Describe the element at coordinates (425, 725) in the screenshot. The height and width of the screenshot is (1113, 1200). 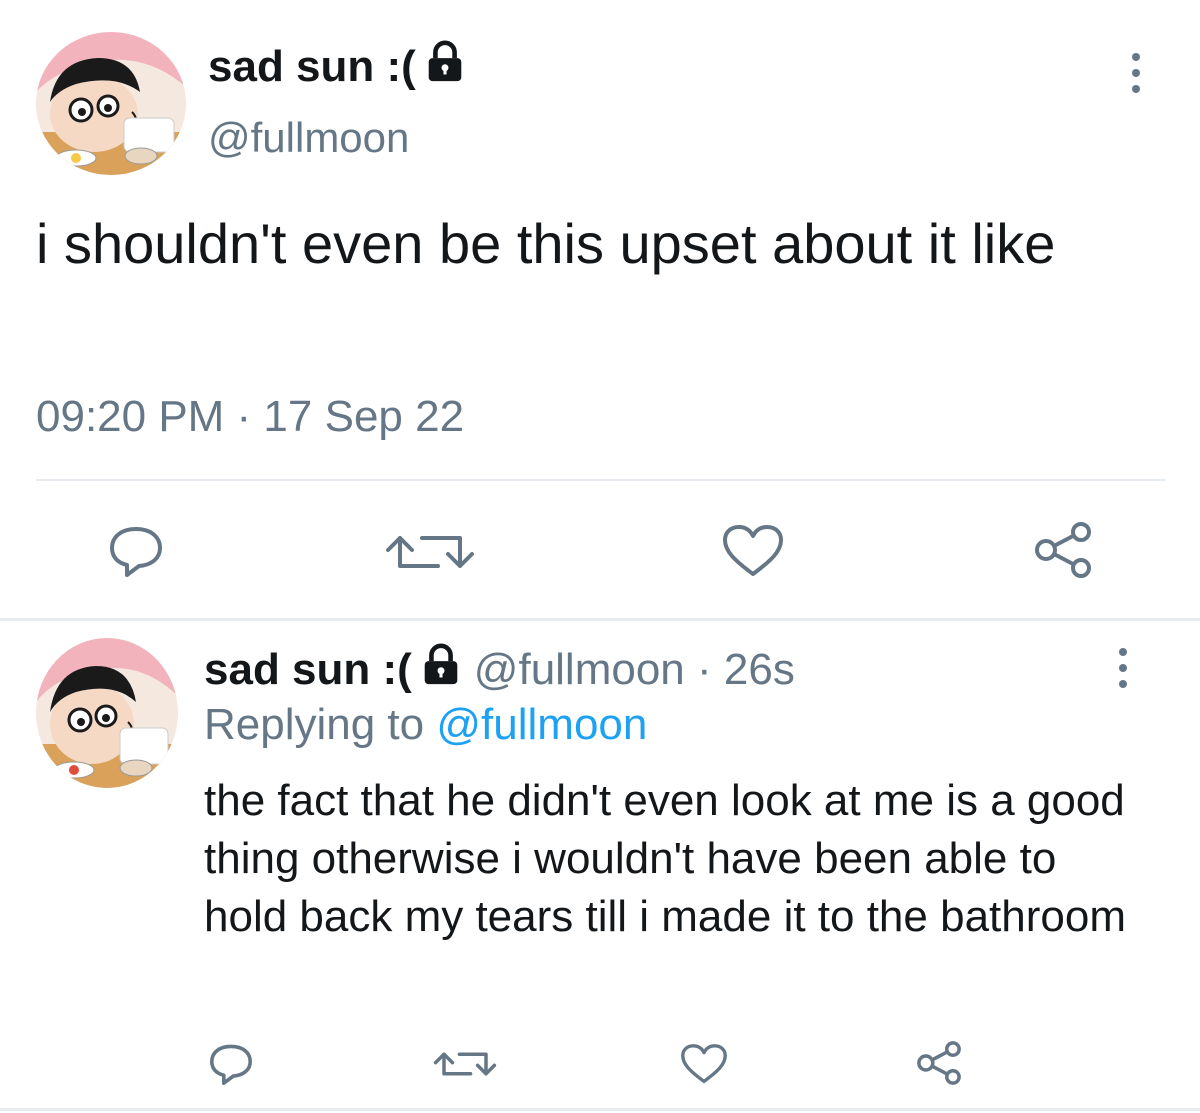
I see `replying-to: Replying to @fullmoon` at that location.